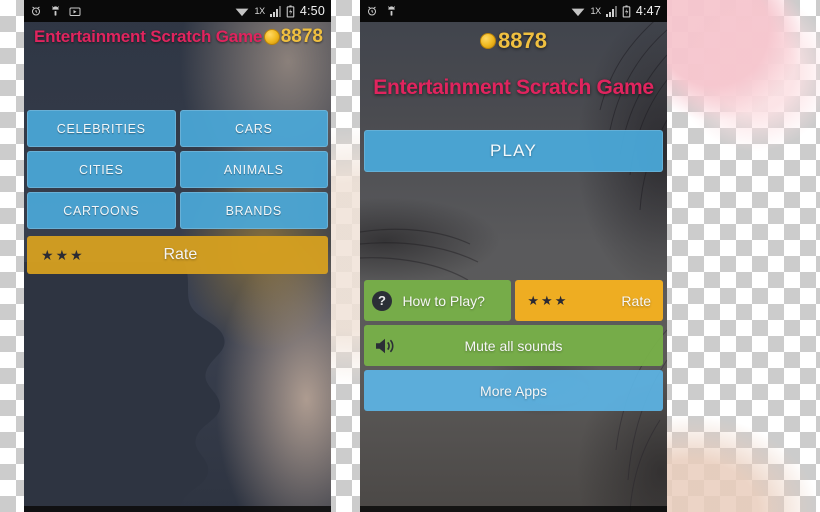 The image size is (820, 512). I want to click on mute-all-sounds-label: Mute all sounds, so click(513, 345).